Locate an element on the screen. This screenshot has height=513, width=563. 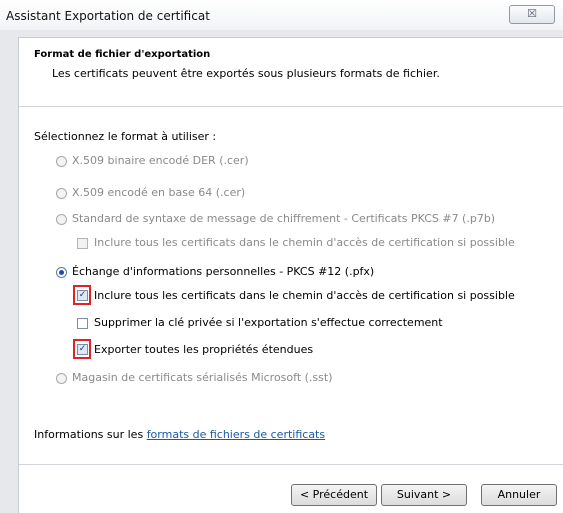
checkbox-export-properties: ✓ is located at coordinates (82, 349).